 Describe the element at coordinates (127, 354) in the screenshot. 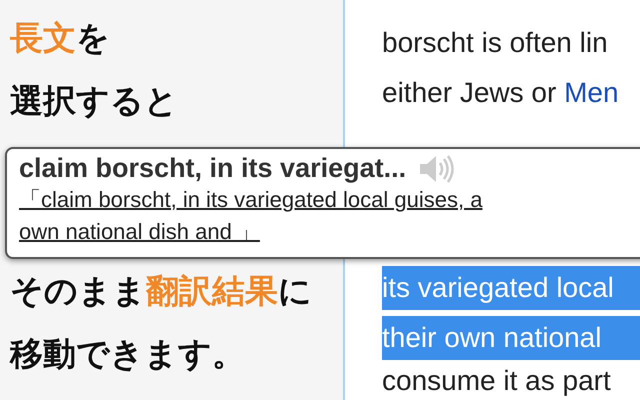

I see `caption-text: 移動できます。` at that location.